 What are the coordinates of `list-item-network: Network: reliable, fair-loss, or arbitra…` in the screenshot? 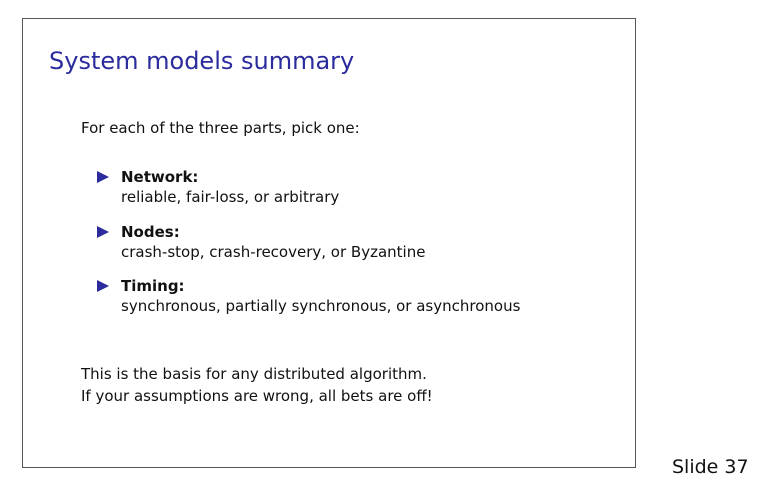 It's located at (308, 187).